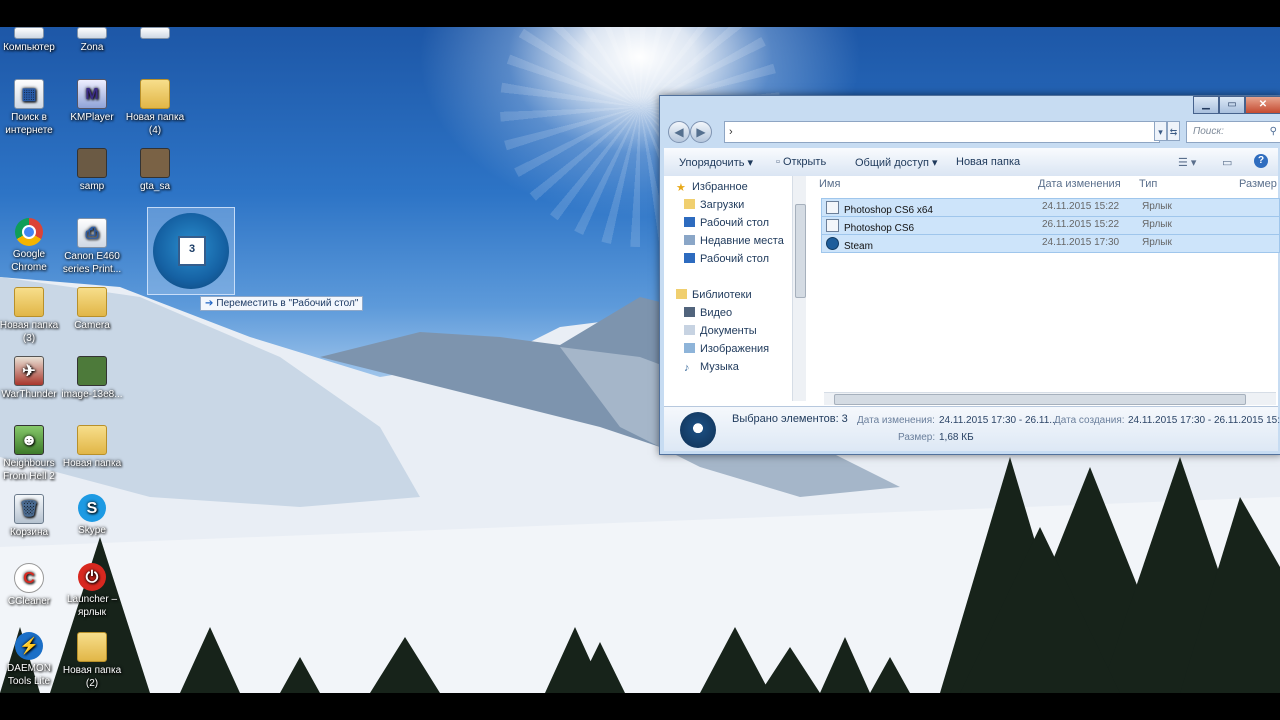 Image resolution: width=1280 pixels, height=720 pixels. What do you see at coordinates (30, 516) in the screenshot?
I see `desktop-icon-recycle-bin: 🗑 Корзина` at bounding box center [30, 516].